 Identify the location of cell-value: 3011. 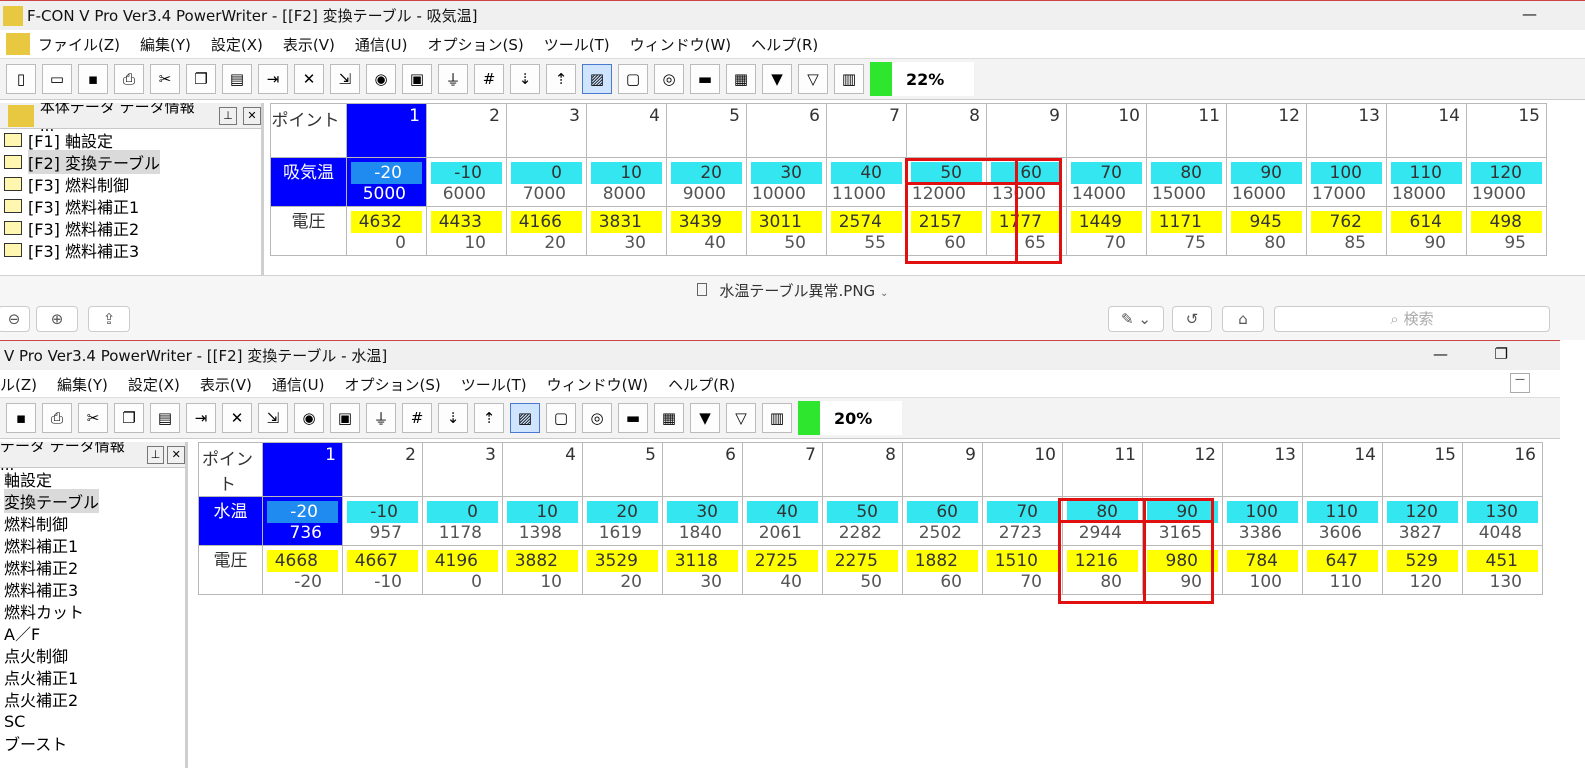
(786, 222).